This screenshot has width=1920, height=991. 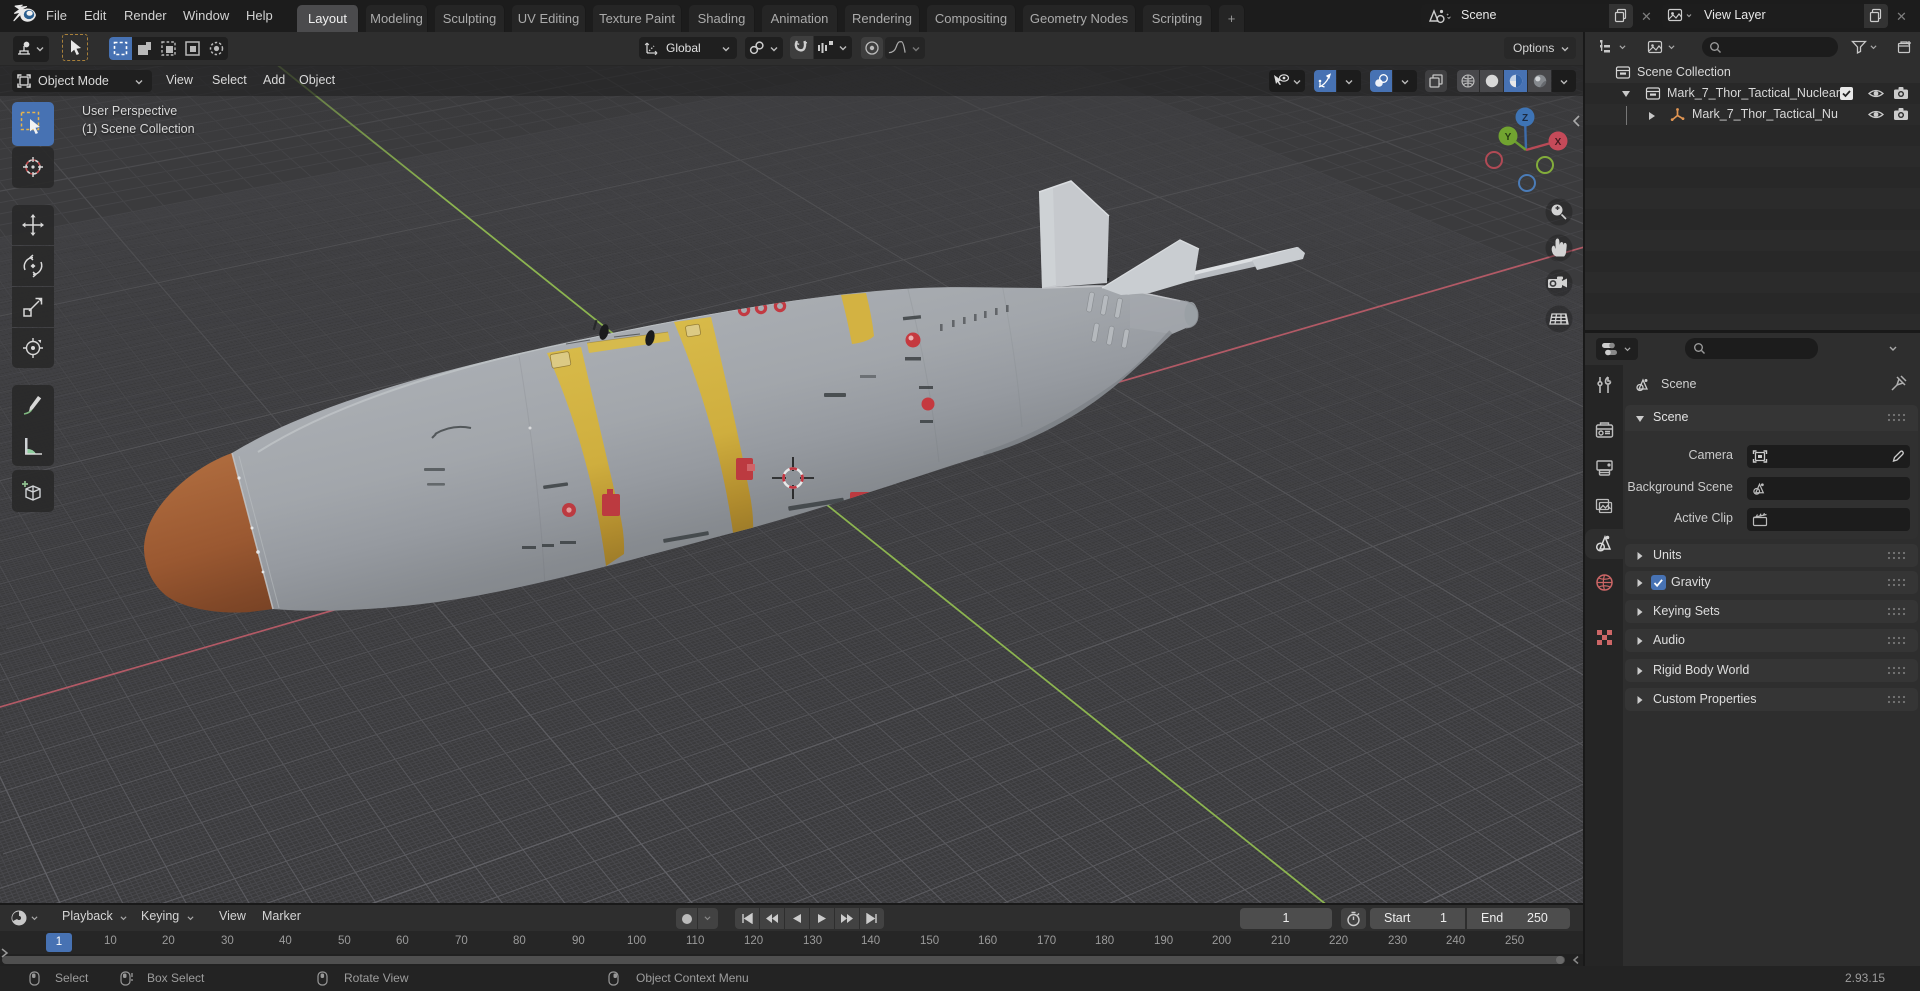 I want to click on svg-text: Y, so click(x=1508, y=137).